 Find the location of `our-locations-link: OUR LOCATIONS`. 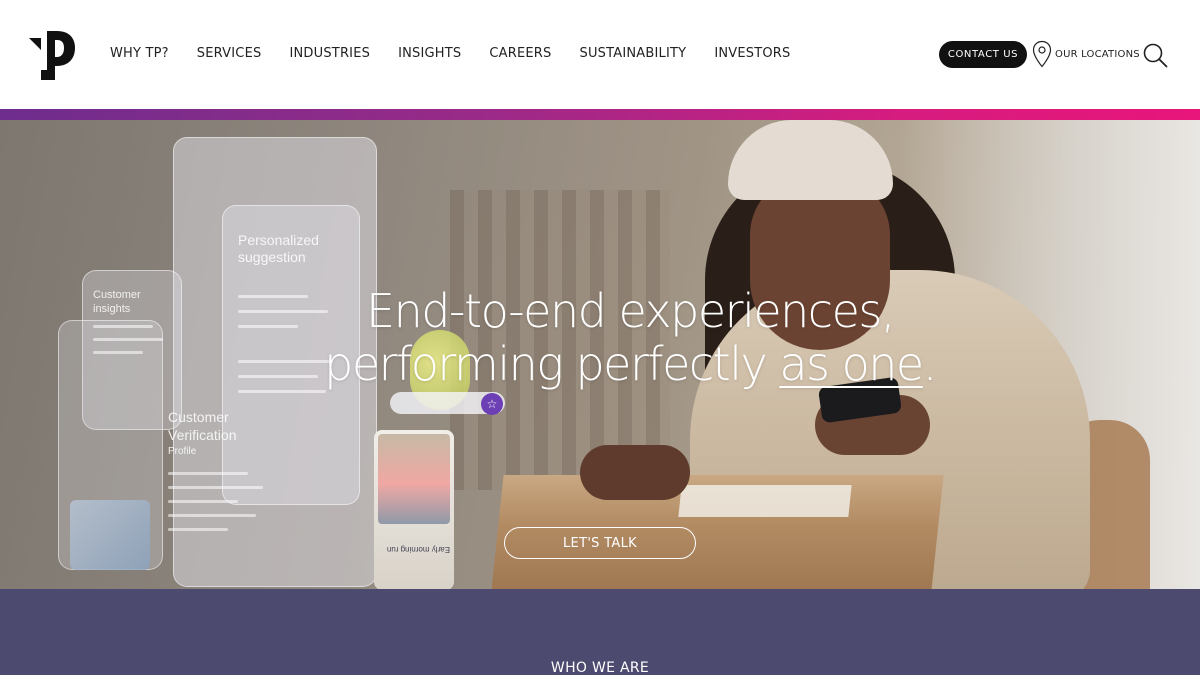

our-locations-link: OUR LOCATIONS is located at coordinates (1086, 54).